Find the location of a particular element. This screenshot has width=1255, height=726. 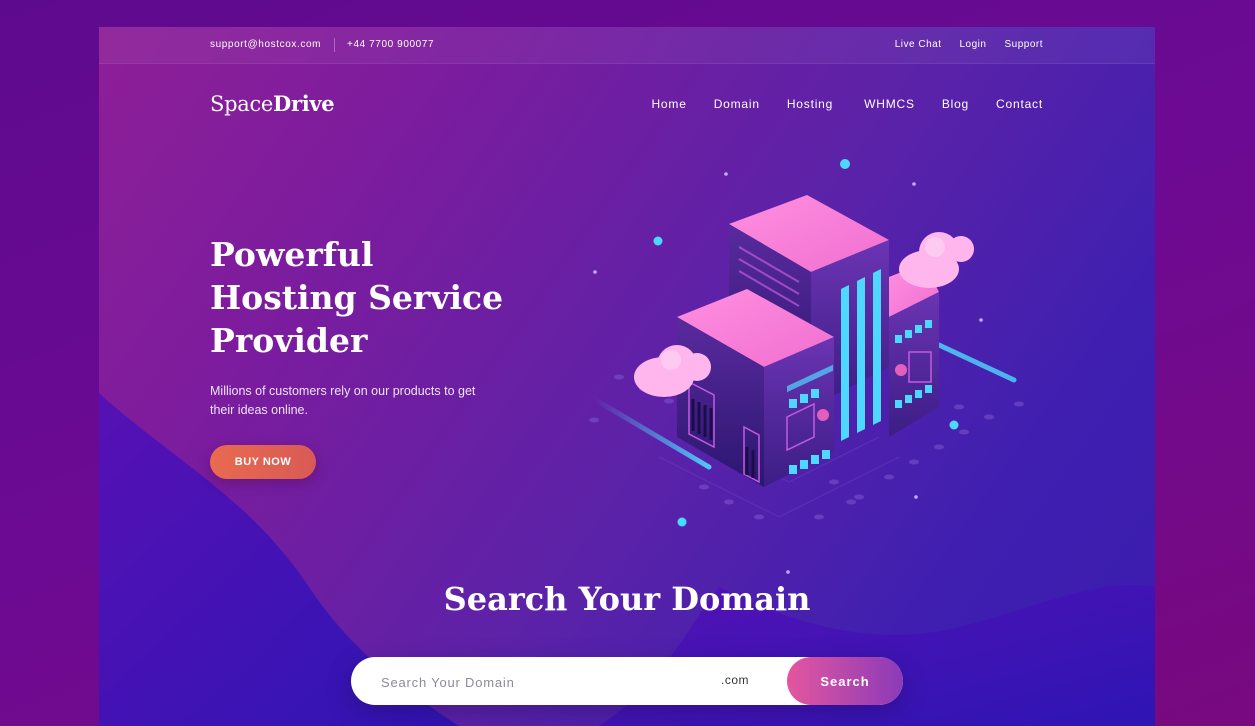

domain-search-input is located at coordinates (531, 682).